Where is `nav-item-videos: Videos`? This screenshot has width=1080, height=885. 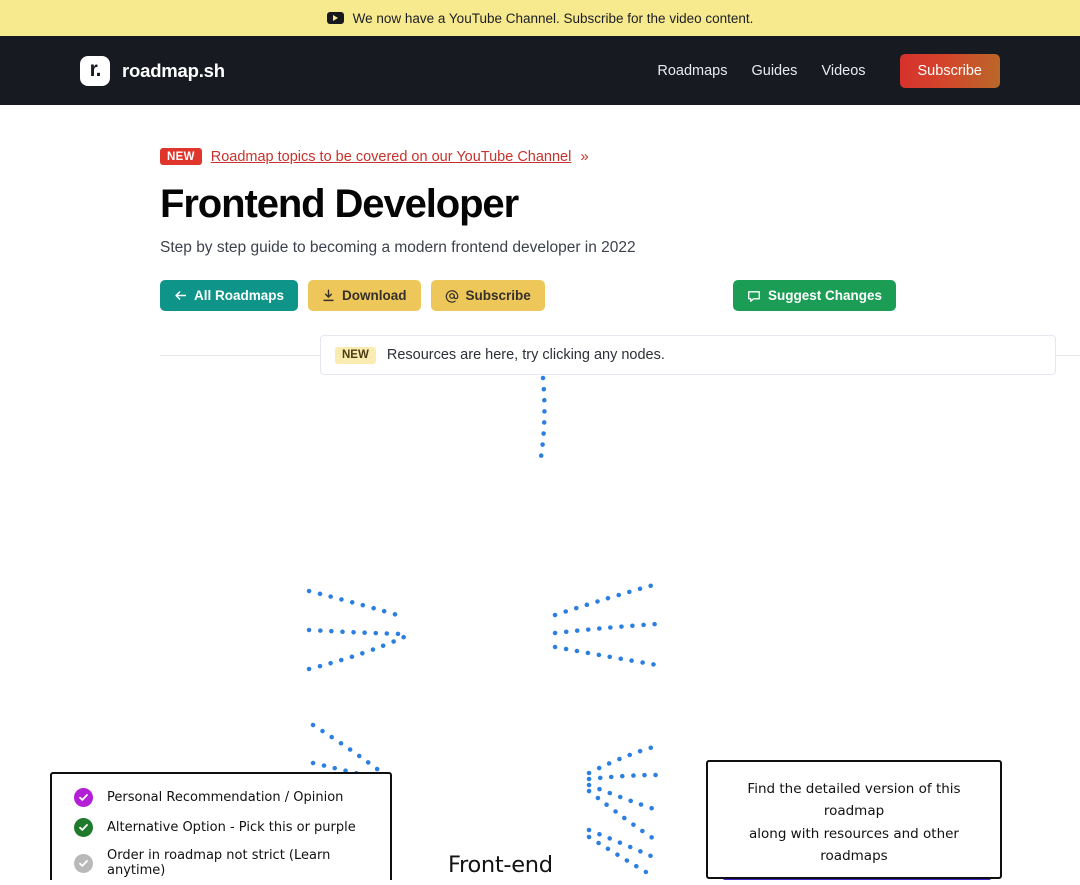 nav-item-videos: Videos is located at coordinates (843, 71).